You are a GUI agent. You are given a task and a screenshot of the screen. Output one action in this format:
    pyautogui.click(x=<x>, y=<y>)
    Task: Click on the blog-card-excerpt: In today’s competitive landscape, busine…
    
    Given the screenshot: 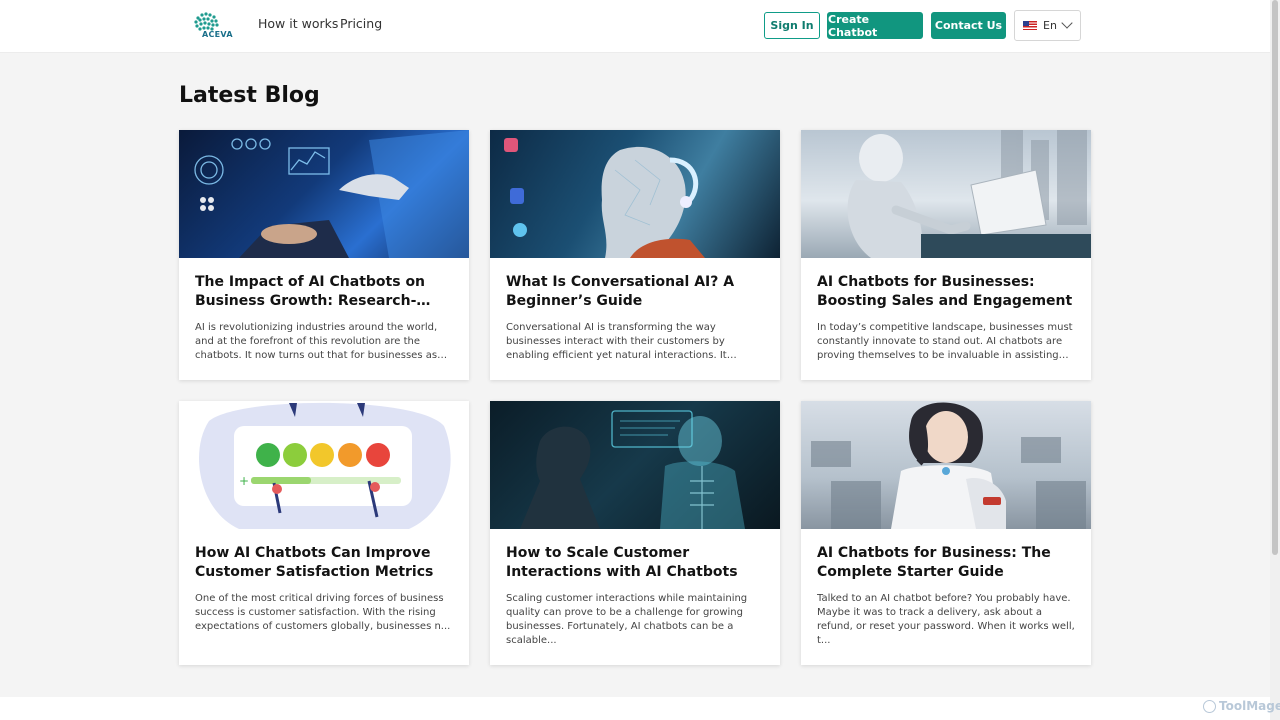 What is the action you would take?
    pyautogui.click(x=945, y=341)
    